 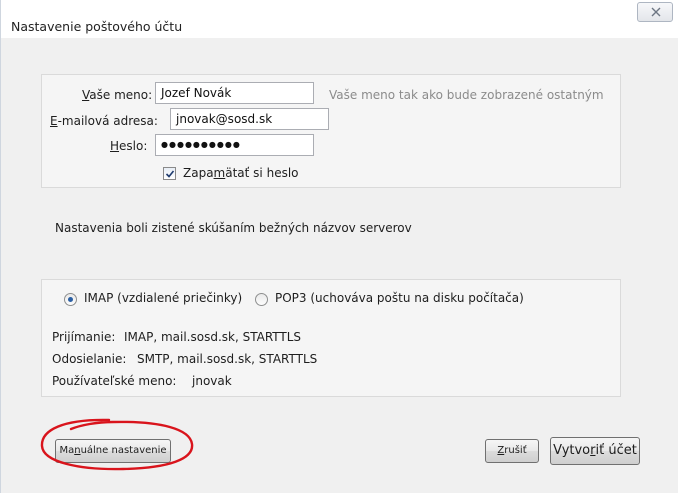 I want to click on close-button, so click(x=655, y=12).